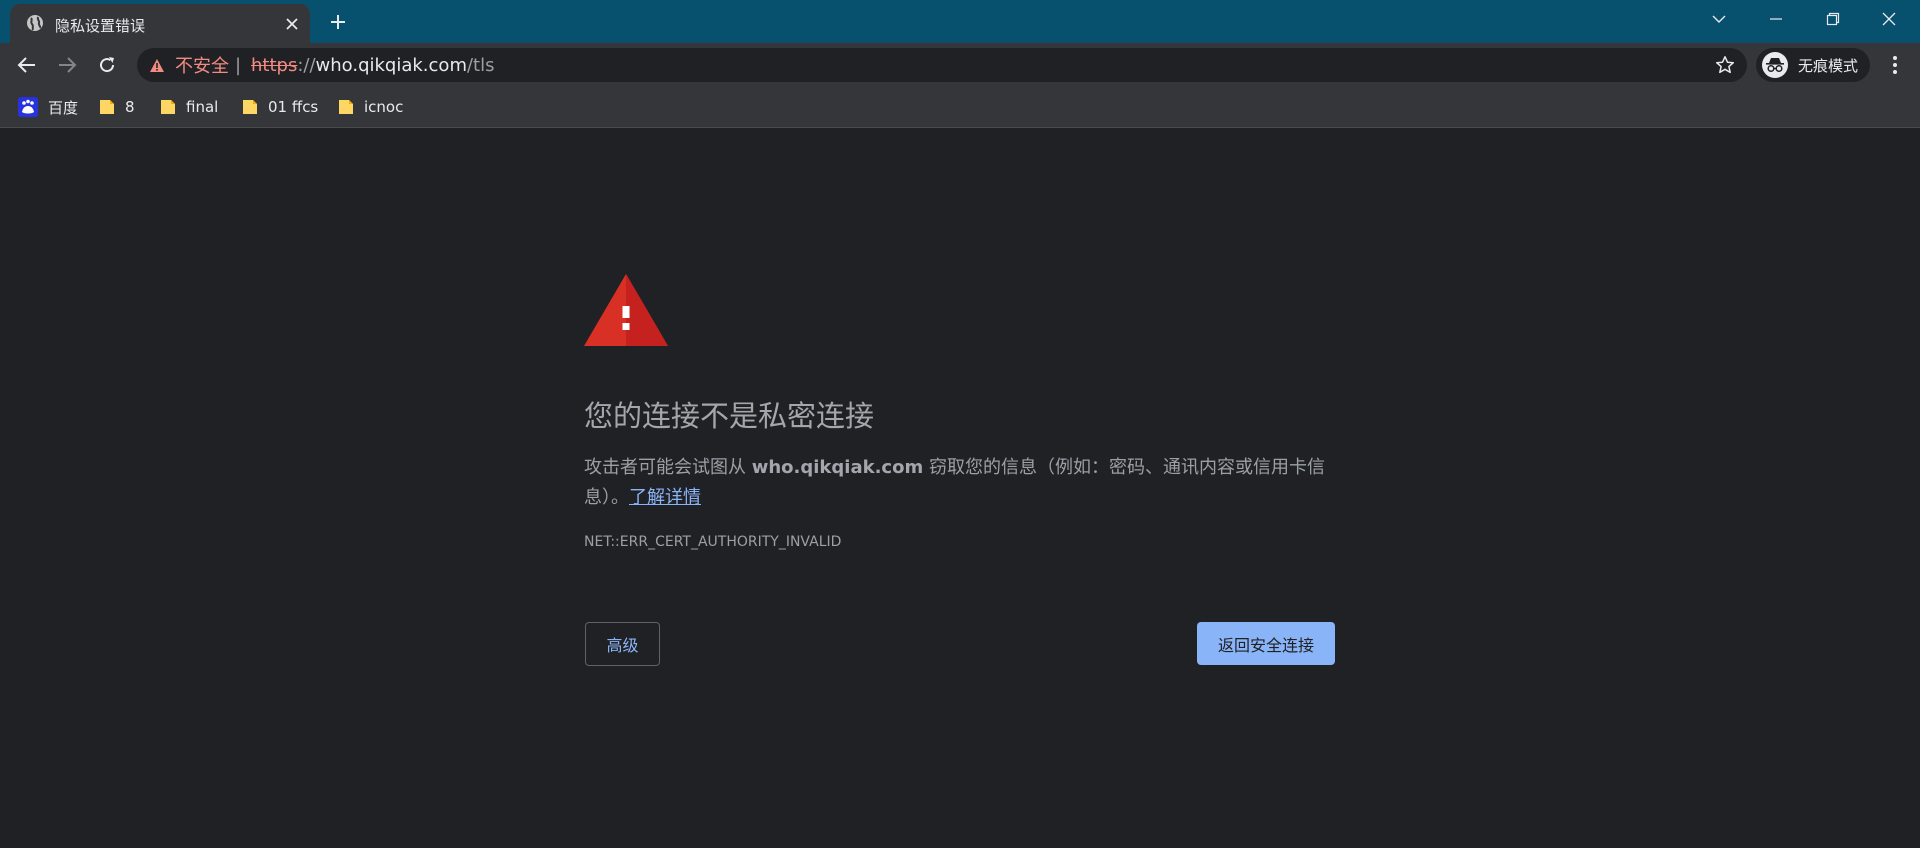 The width and height of the screenshot is (1920, 848). What do you see at coordinates (293, 107) in the screenshot?
I see `bookmark-label: 01 ffcs` at bounding box center [293, 107].